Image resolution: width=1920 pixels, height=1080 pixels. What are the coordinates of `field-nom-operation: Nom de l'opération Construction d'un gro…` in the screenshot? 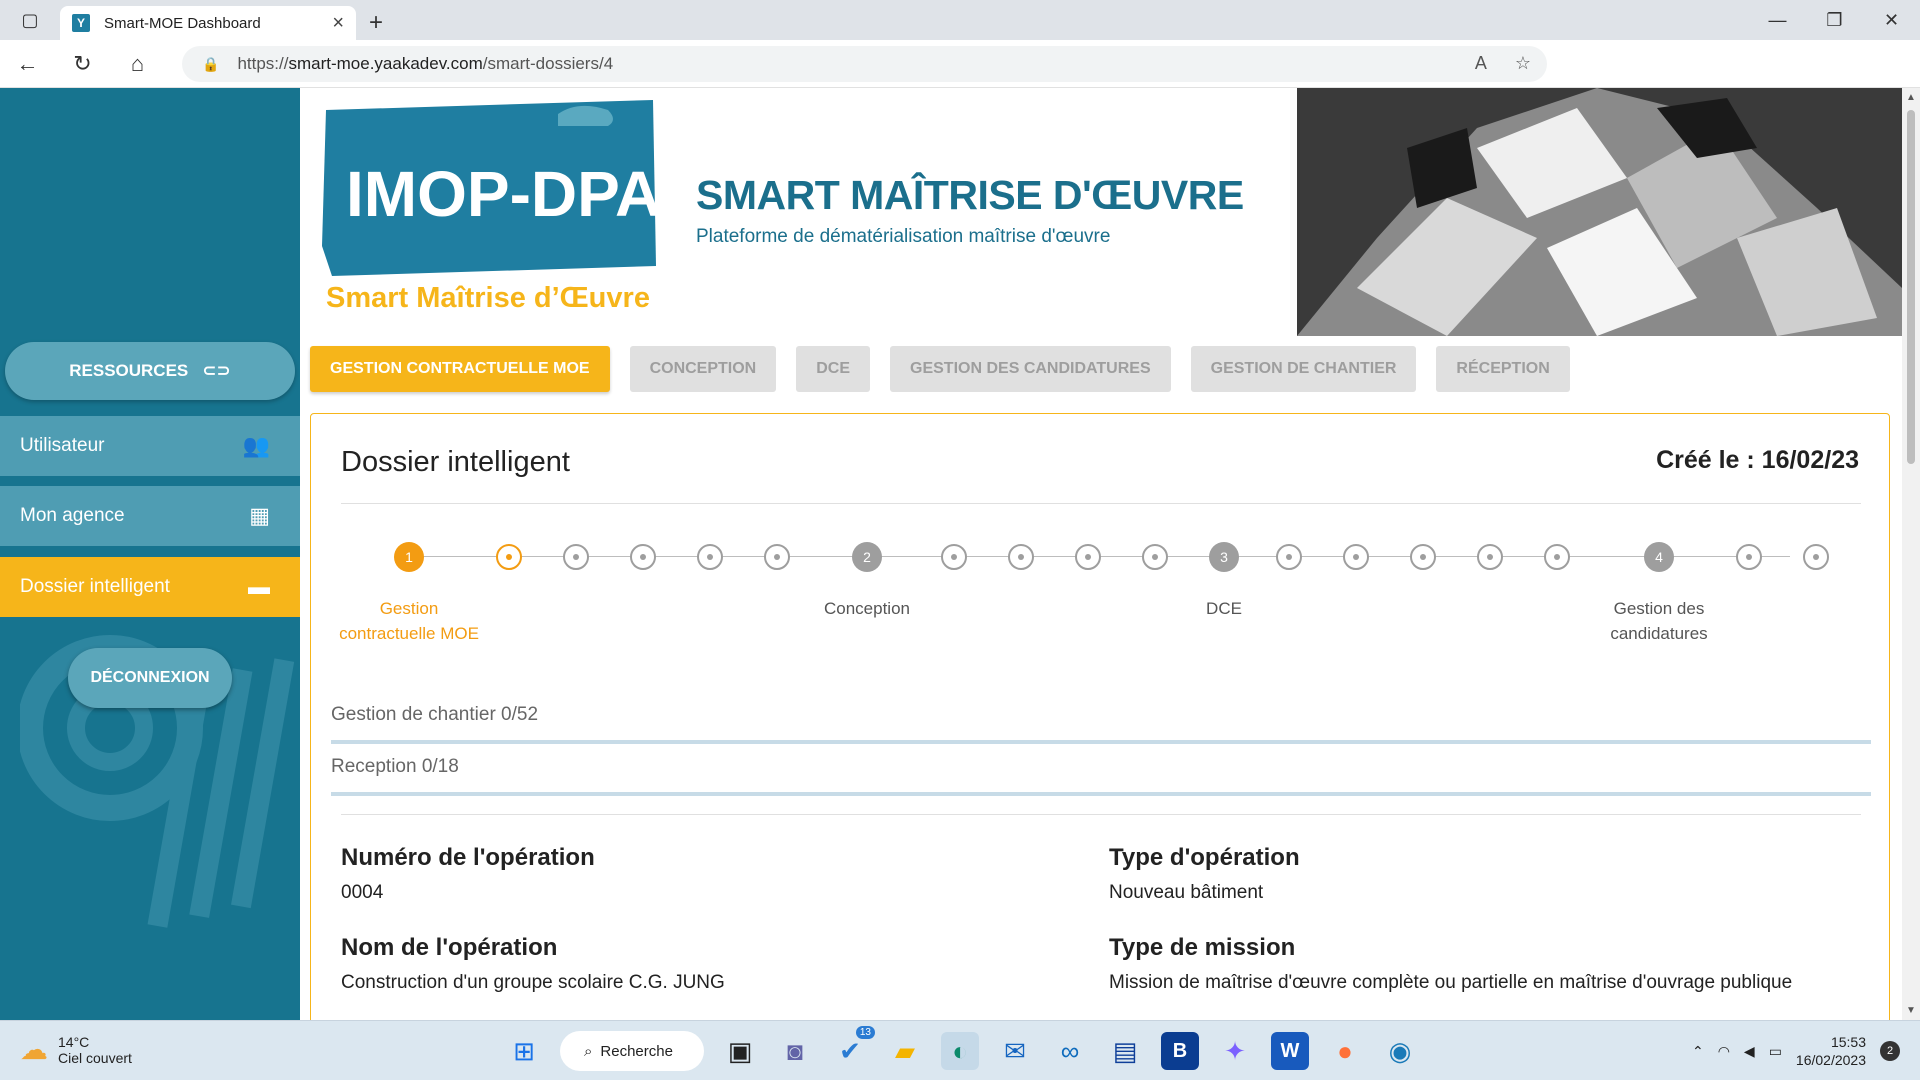 It's located at (533, 964).